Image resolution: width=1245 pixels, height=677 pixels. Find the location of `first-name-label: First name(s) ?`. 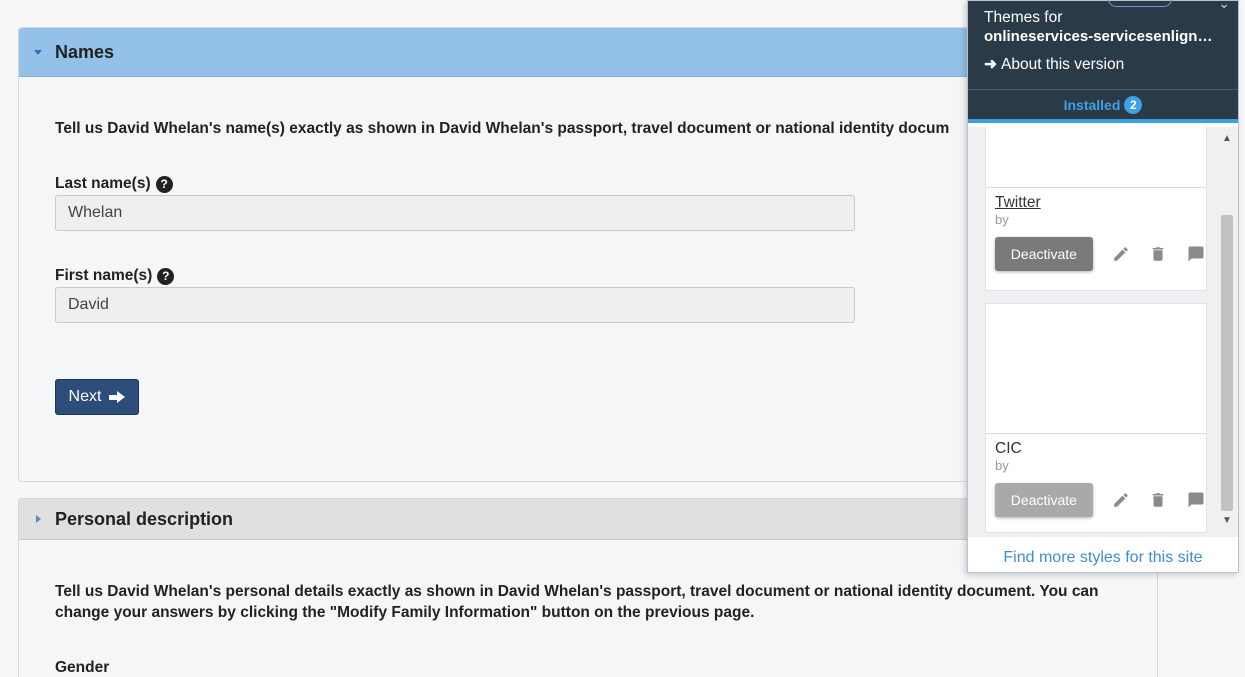

first-name-label: First name(s) ? is located at coordinates (115, 276).